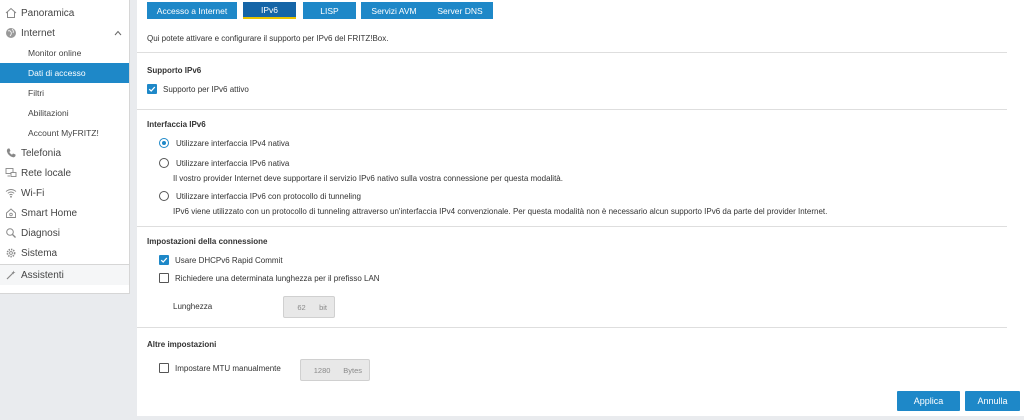 The image size is (1024, 420). What do you see at coordinates (301, 307) in the screenshot?
I see `length-value: 62` at bounding box center [301, 307].